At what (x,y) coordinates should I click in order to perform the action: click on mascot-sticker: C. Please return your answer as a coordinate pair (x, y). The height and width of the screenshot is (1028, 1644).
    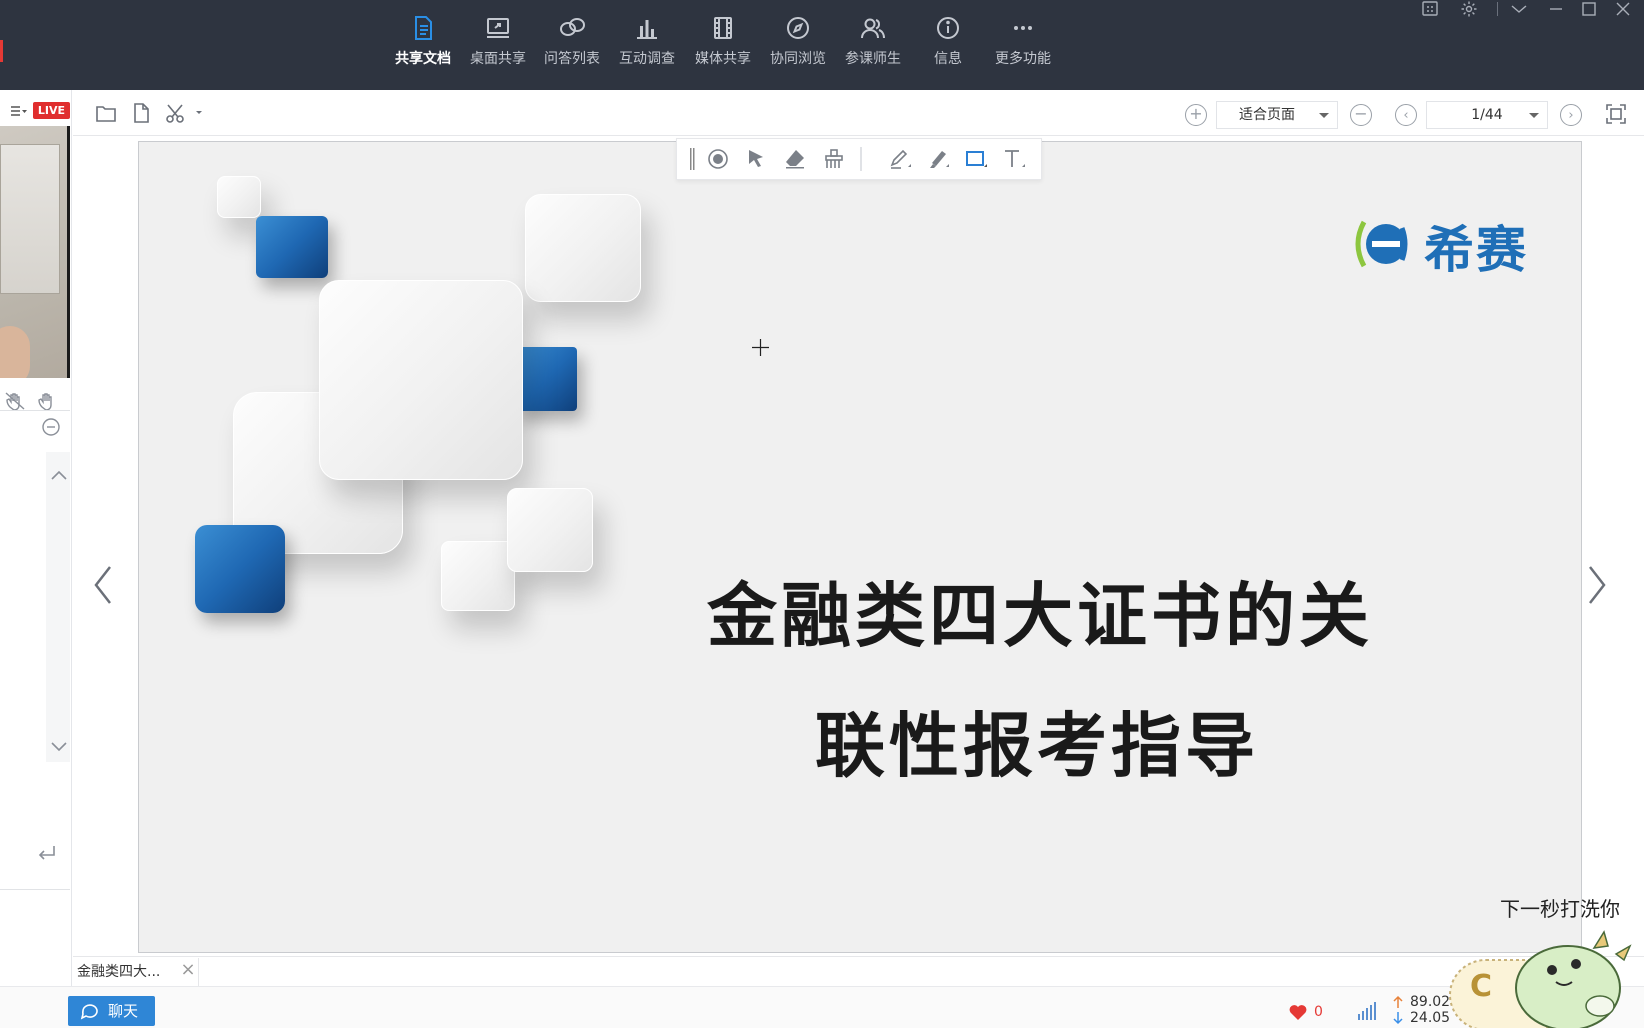
    Looking at the image, I should click on (1540, 979).